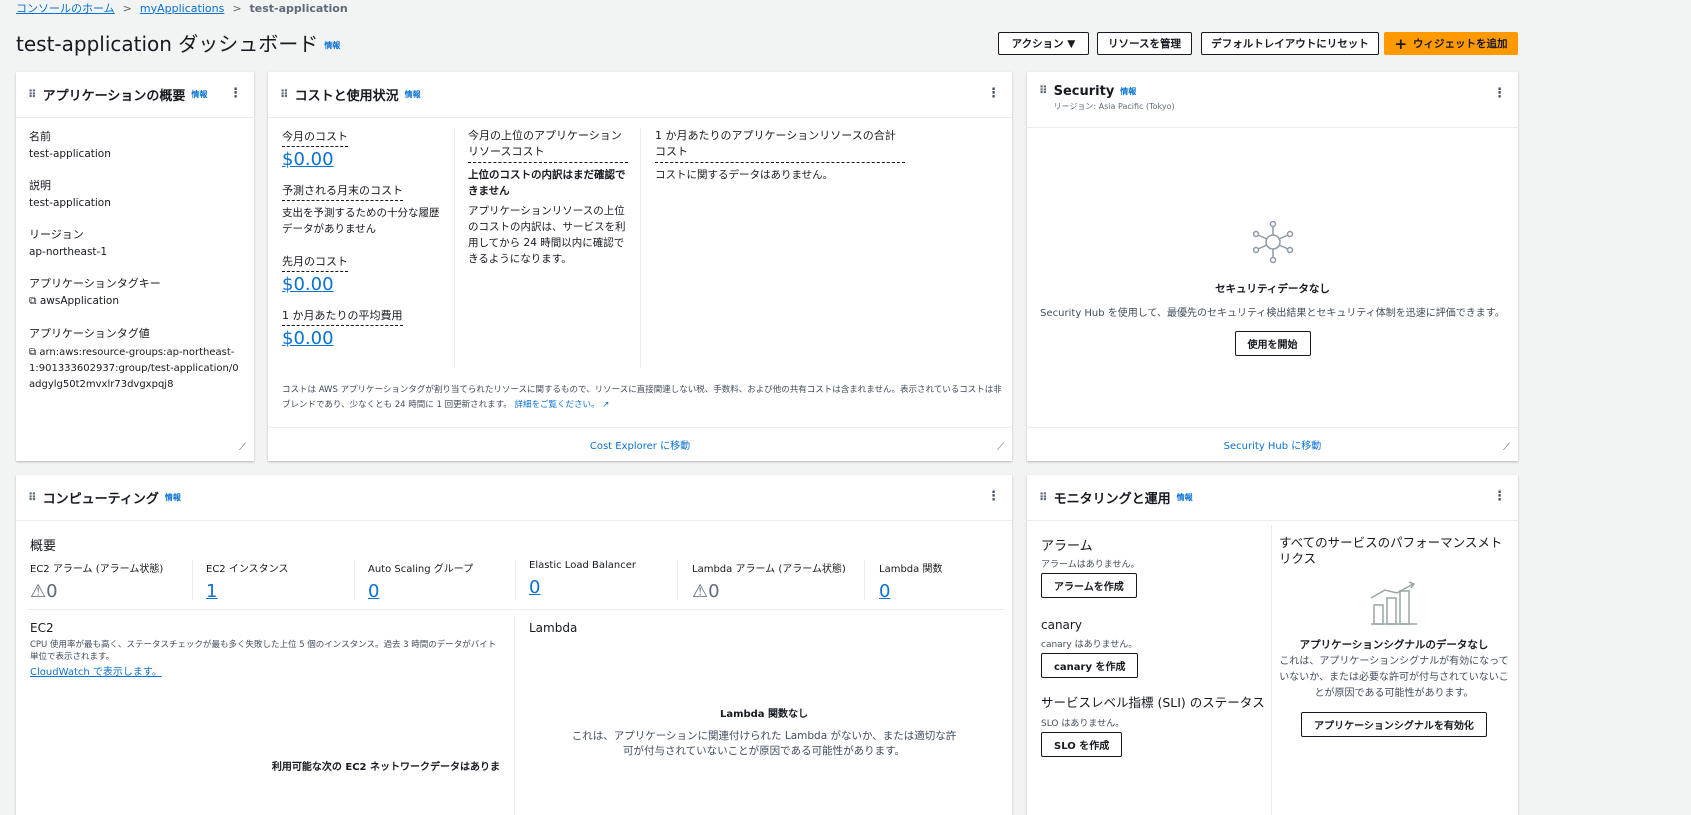 The image size is (1691, 815). Describe the element at coordinates (346, 96) in the screenshot. I see `widget-title: コストと使用状況` at that location.